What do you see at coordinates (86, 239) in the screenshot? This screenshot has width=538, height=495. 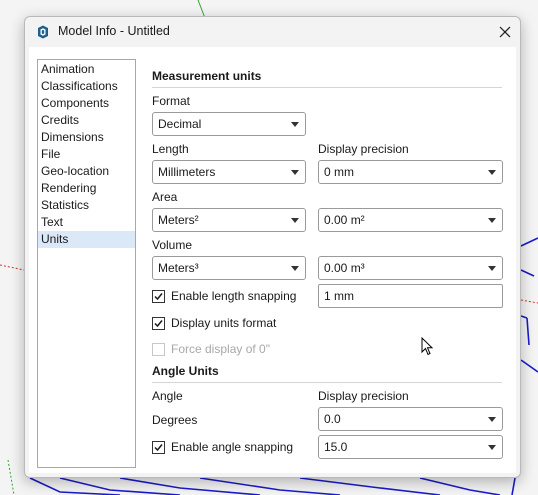 I see `sidebar-item-units: Units` at bounding box center [86, 239].